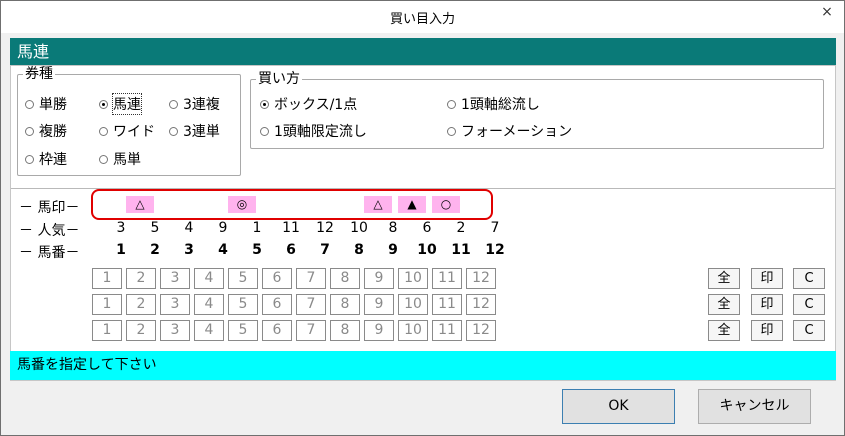 Image resolution: width=845 pixels, height=436 pixels. I want to click on radio-label: 単勝, so click(53, 105).